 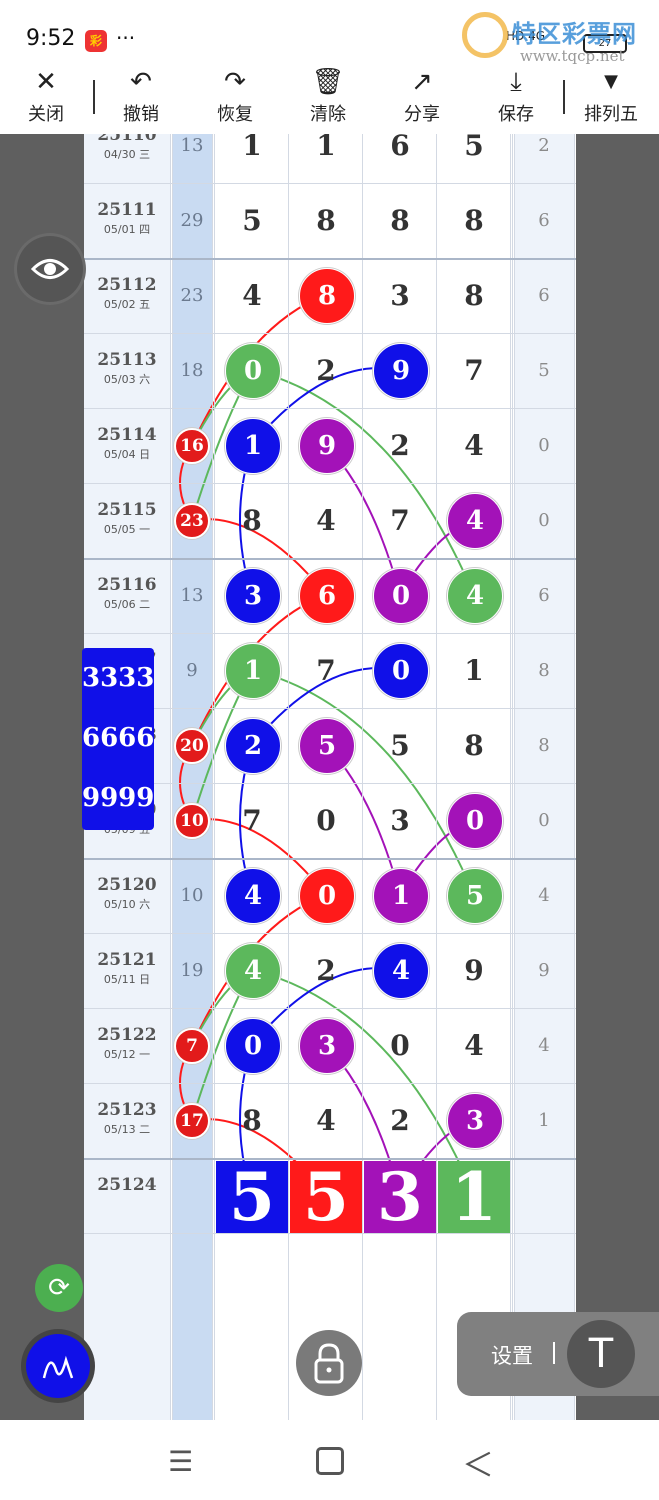 What do you see at coordinates (601, 1354) in the screenshot?
I see `text-tool-button: T` at bounding box center [601, 1354].